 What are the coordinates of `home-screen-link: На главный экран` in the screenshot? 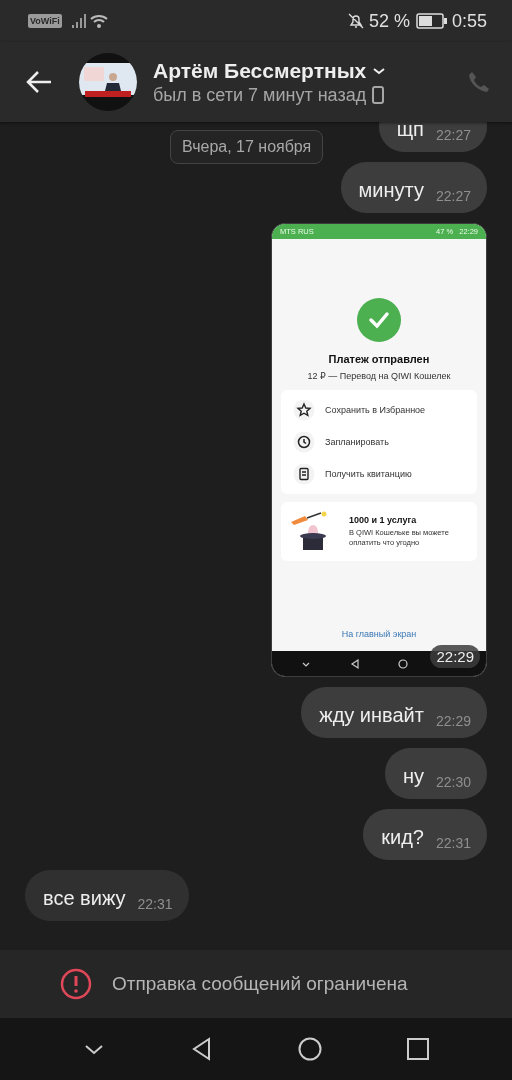 It's located at (379, 634).